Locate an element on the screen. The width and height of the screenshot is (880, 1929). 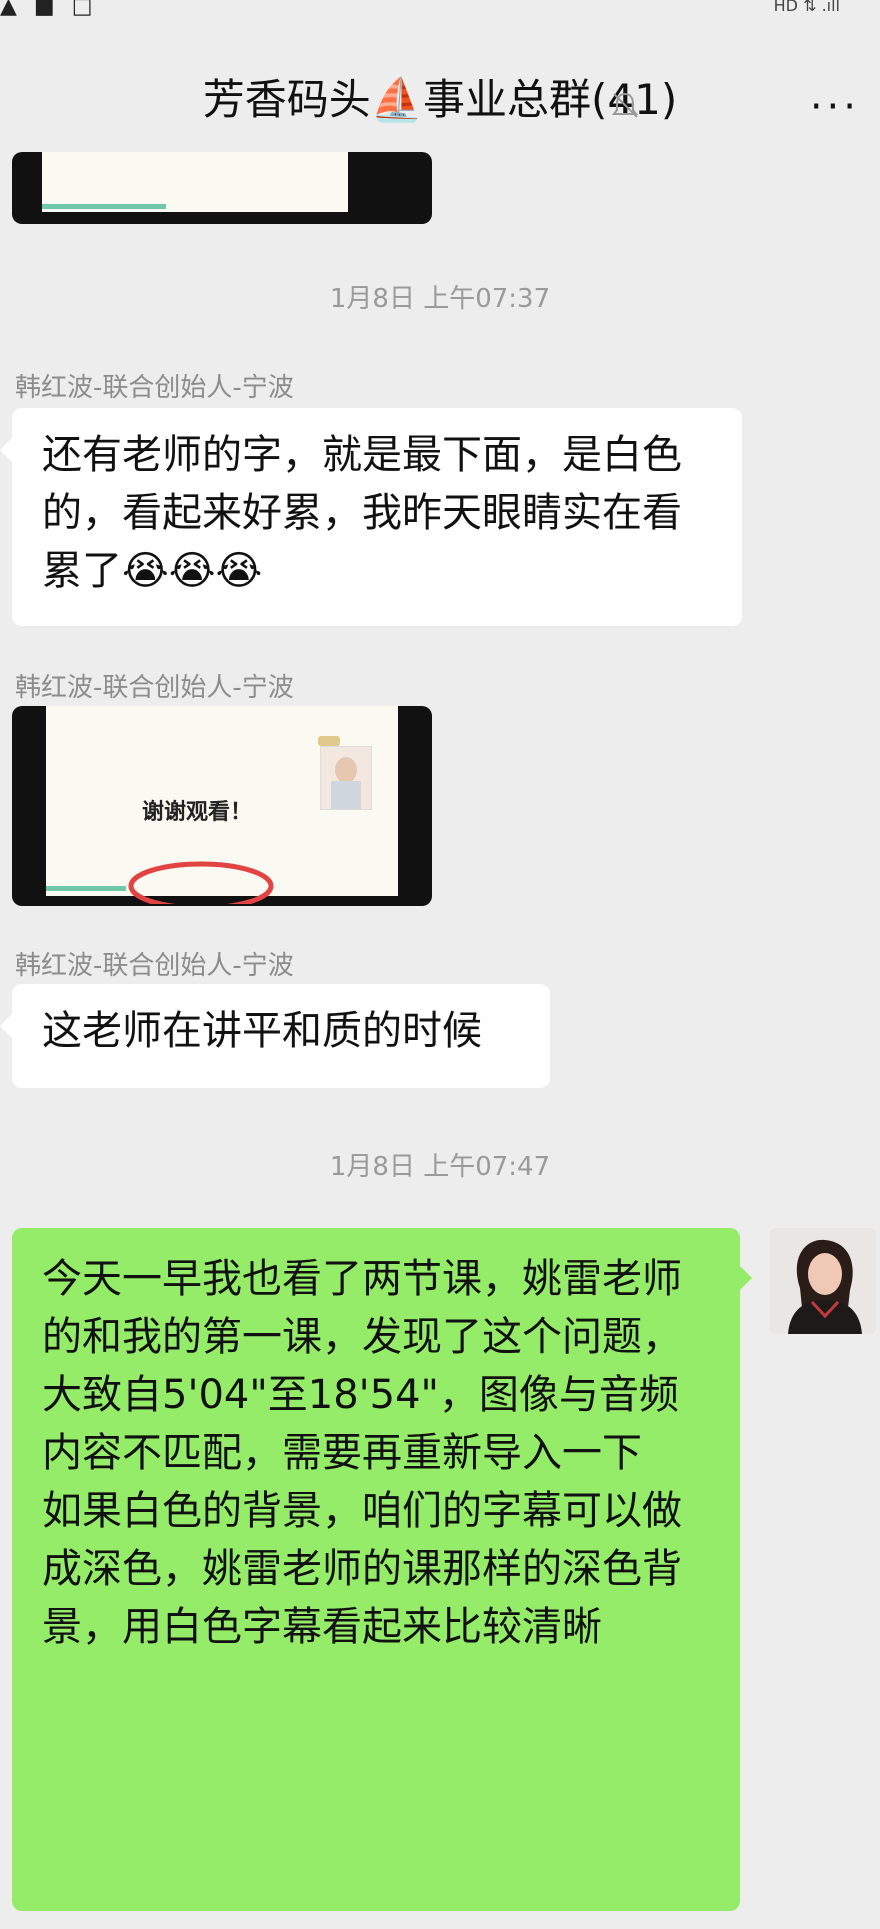
timestamp: 1月8日 上午07:37 is located at coordinates (440, 299).